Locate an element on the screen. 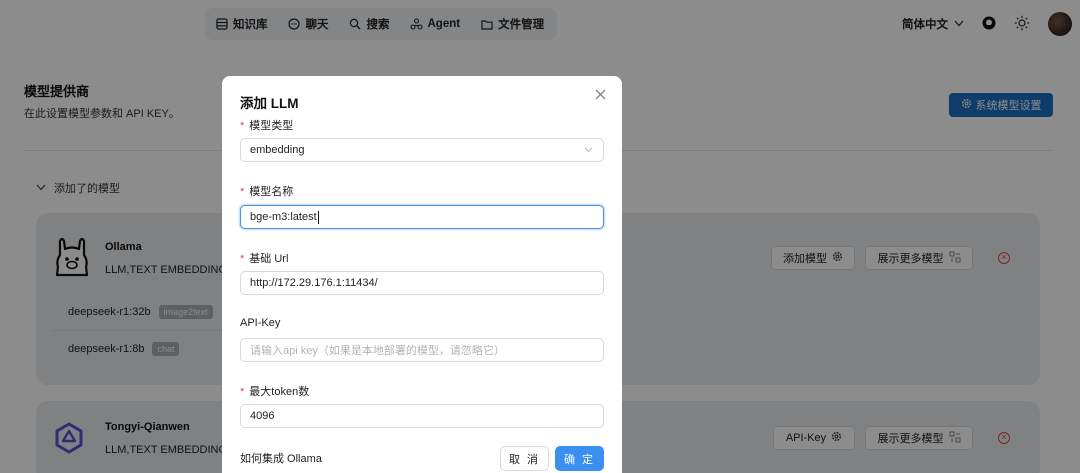 The width and height of the screenshot is (1080, 473). max-tokens-field: 4096 is located at coordinates (422, 416).